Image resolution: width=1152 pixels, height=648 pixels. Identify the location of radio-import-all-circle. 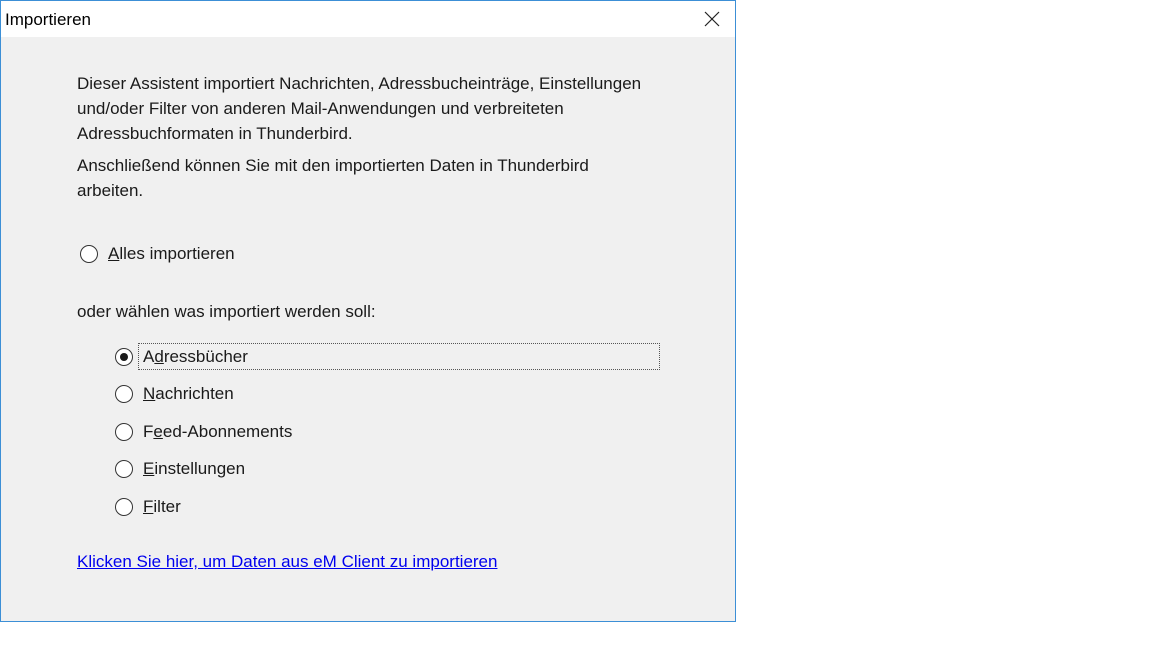
(89, 254).